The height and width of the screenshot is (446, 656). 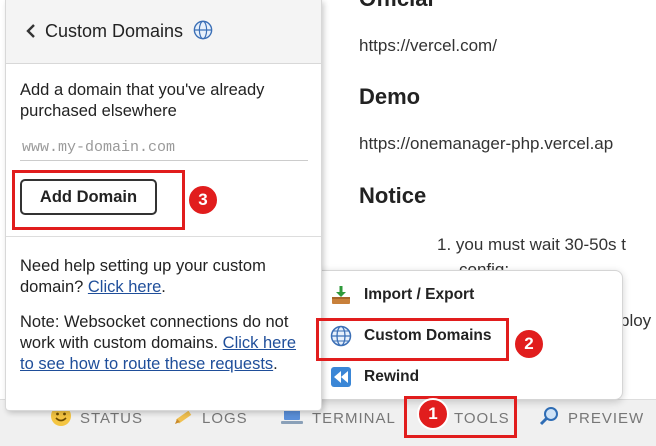 What do you see at coordinates (486, 144) in the screenshot?
I see `demo-url: https://onemanager-php.vercel.ap` at bounding box center [486, 144].